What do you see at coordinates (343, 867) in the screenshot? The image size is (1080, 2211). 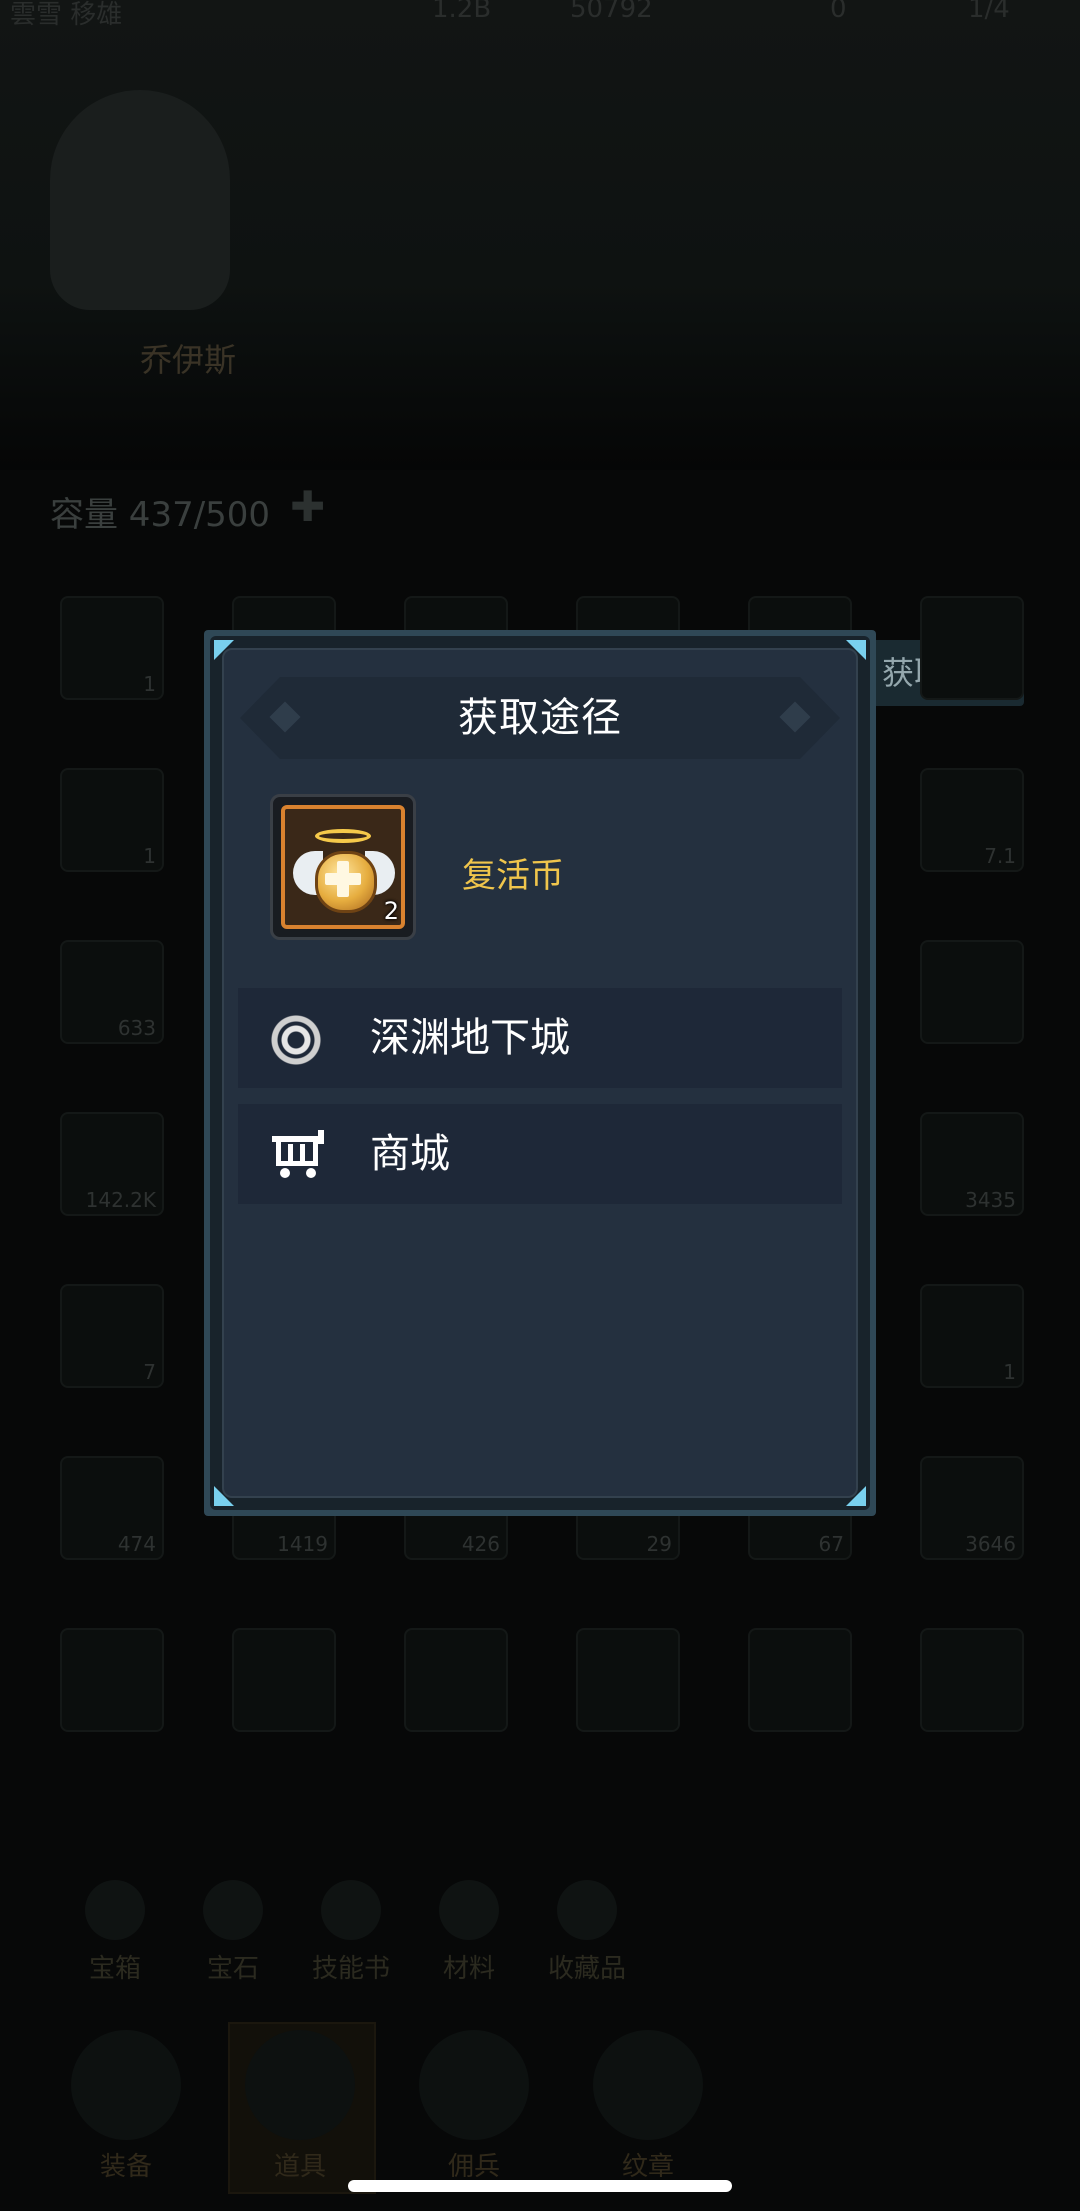 I see `revival-coin-icon: 2` at bounding box center [343, 867].